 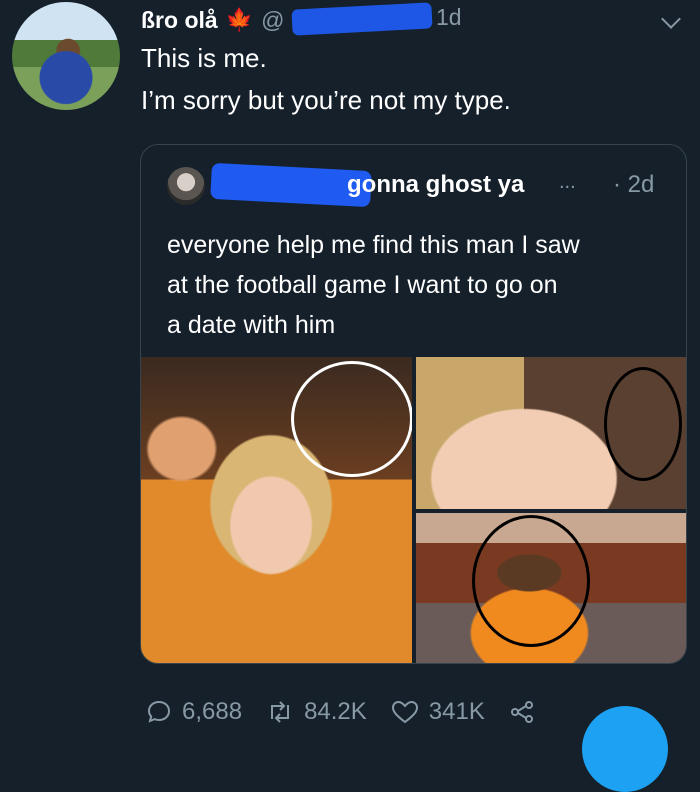 What do you see at coordinates (179, 20) in the screenshot?
I see `author-name: ßro olå` at bounding box center [179, 20].